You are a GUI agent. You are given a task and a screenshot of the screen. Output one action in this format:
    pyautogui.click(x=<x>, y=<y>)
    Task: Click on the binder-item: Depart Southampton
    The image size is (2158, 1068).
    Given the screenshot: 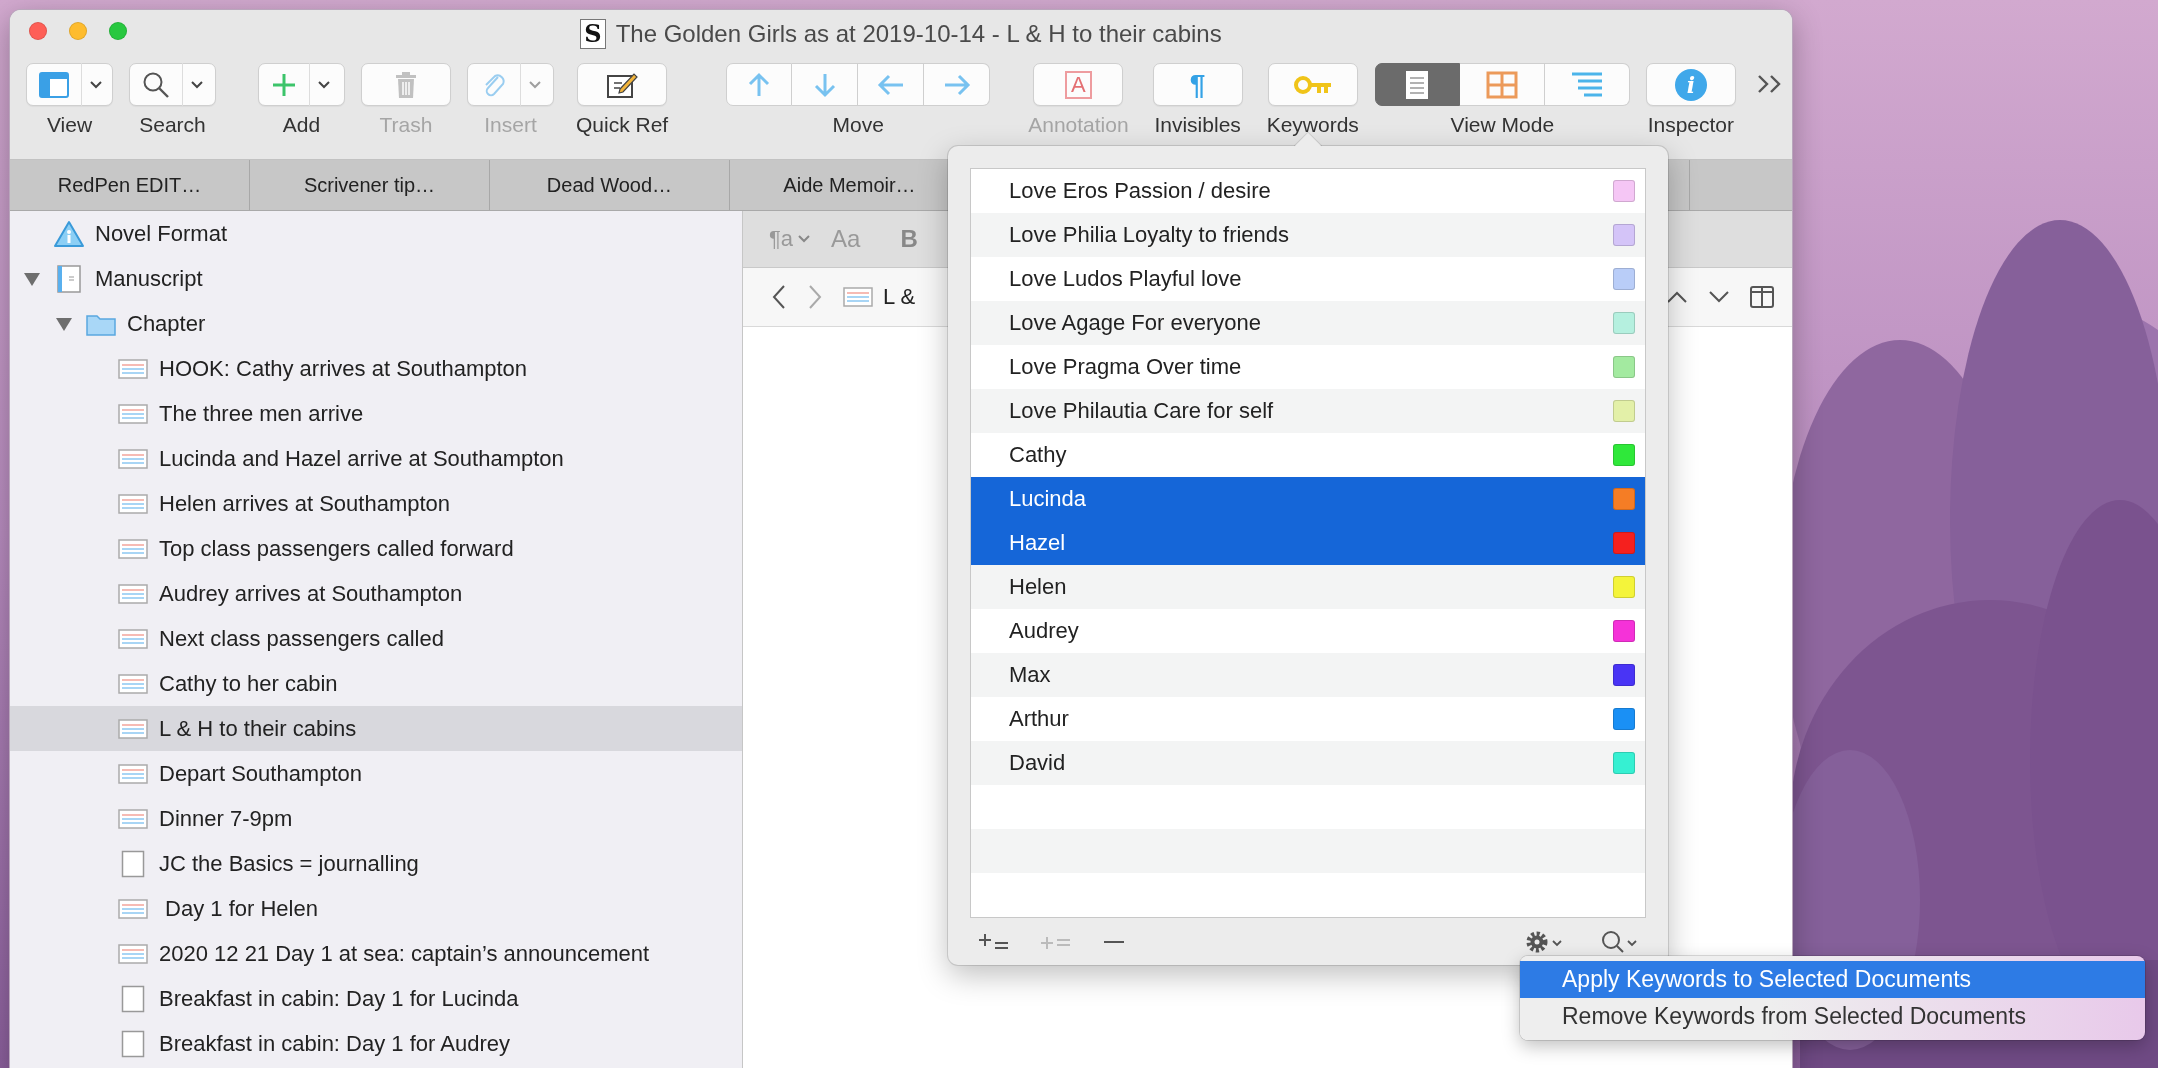 What is the action you would take?
    pyautogui.click(x=376, y=773)
    